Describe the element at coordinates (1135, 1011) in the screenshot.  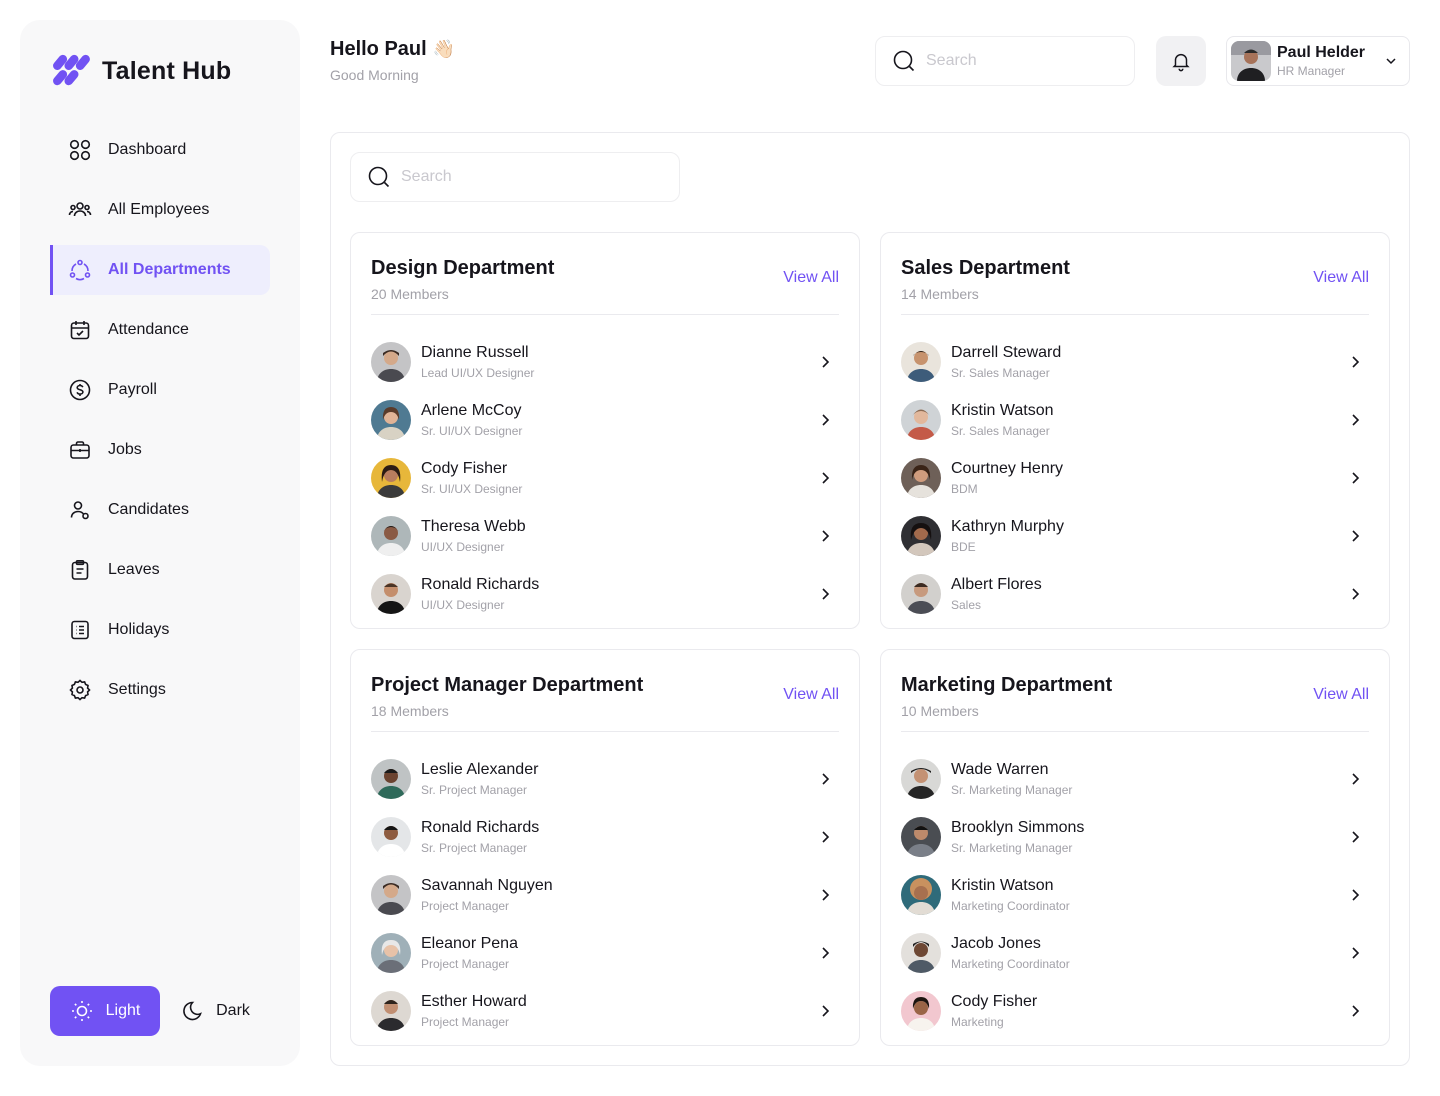
I see `member-row: Cody Fisher Marketing` at that location.